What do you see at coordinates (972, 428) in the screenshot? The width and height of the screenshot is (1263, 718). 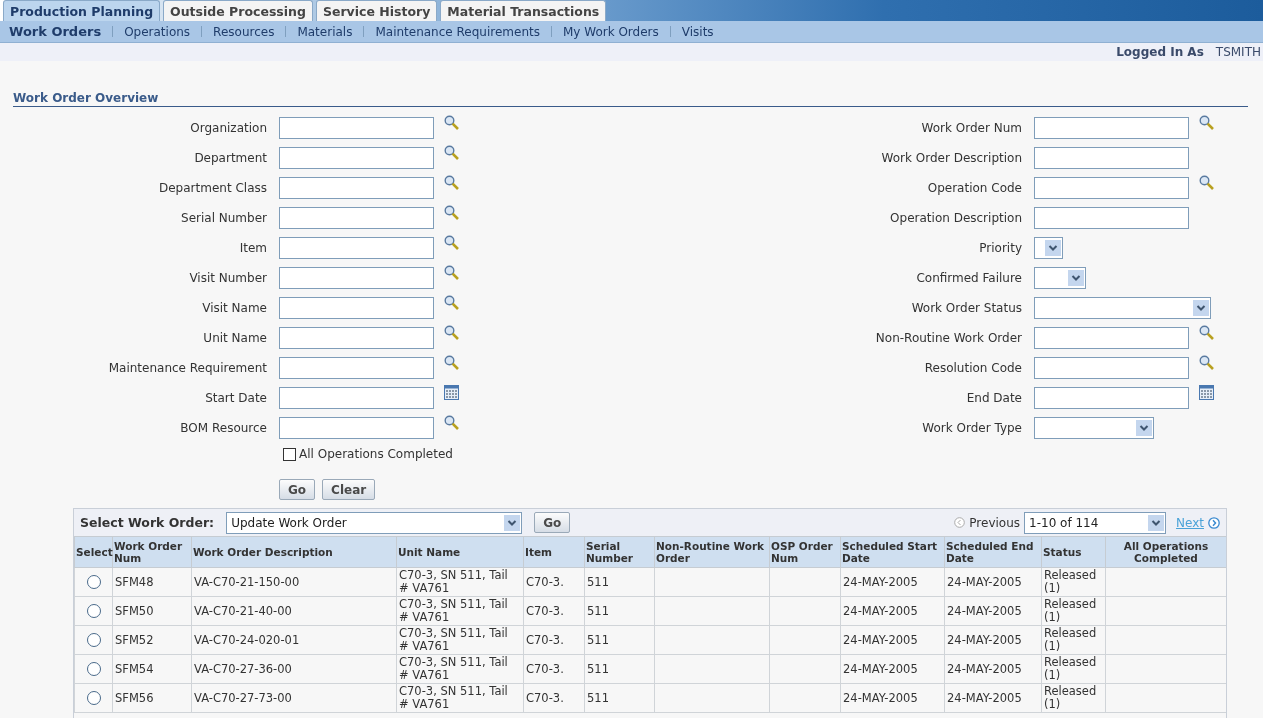 I see `field-label: Work Order Type` at bounding box center [972, 428].